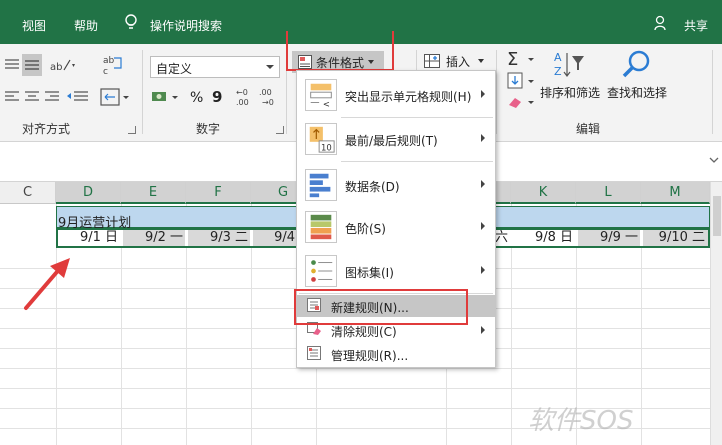 The image size is (722, 445). Describe the element at coordinates (543, 193) in the screenshot. I see `column-header-k: K` at that location.